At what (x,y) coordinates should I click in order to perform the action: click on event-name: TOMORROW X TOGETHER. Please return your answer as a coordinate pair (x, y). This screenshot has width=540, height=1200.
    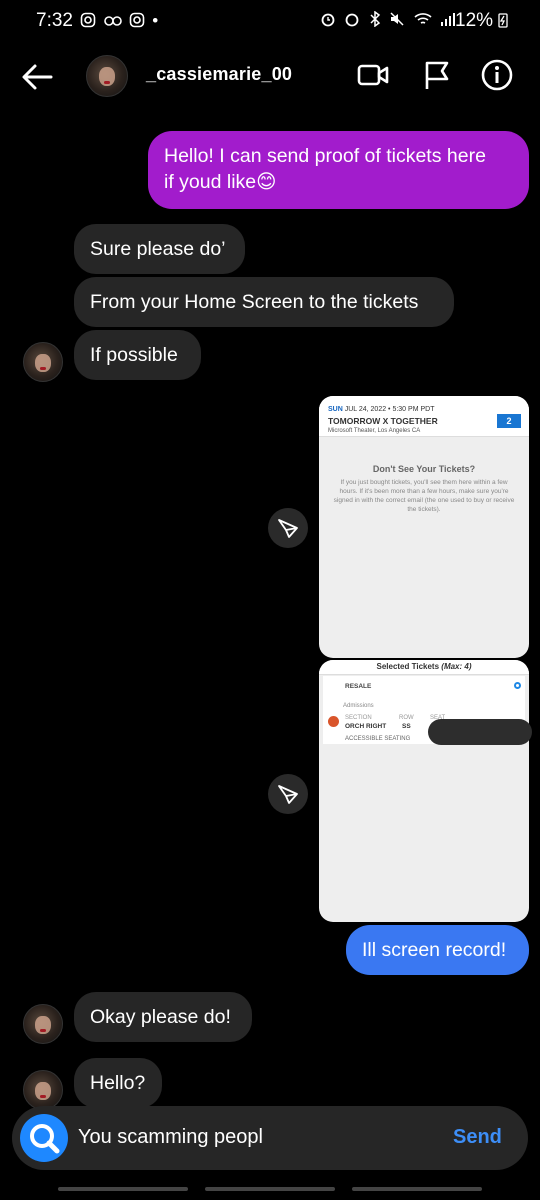
    Looking at the image, I should click on (383, 421).